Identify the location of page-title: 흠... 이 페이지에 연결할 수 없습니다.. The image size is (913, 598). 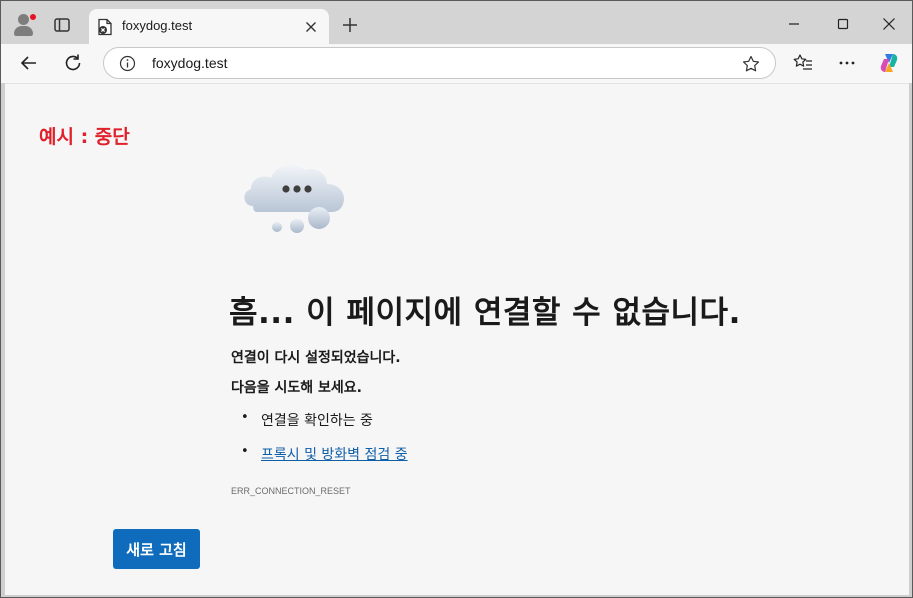
(485, 313).